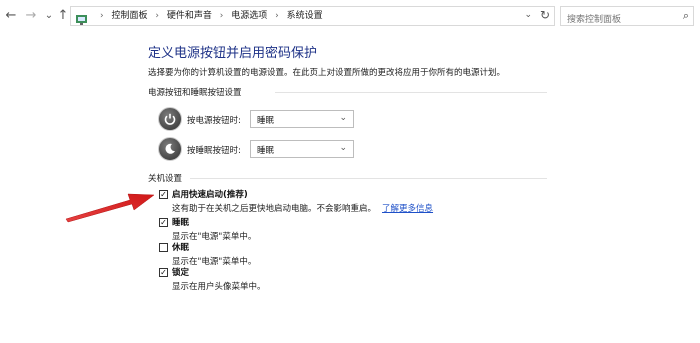  What do you see at coordinates (31, 16) in the screenshot?
I see `forward-arrow-icon: →` at bounding box center [31, 16].